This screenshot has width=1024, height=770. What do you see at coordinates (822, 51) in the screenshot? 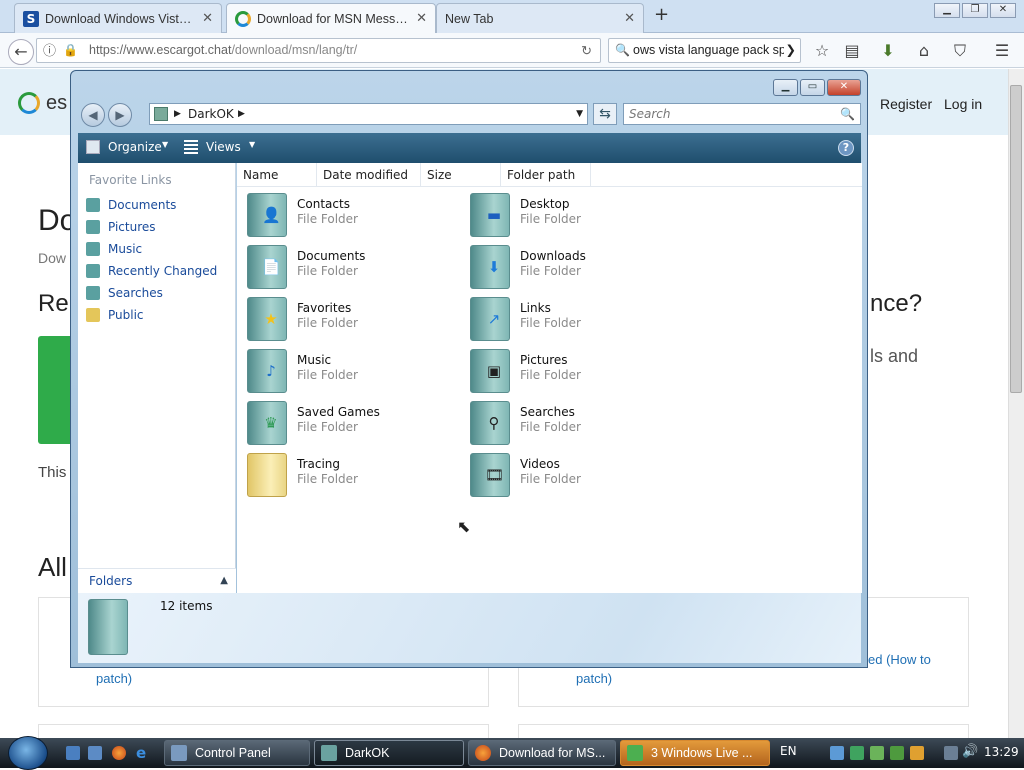
I see `bookmark-star-icon: ☆` at bounding box center [822, 51].